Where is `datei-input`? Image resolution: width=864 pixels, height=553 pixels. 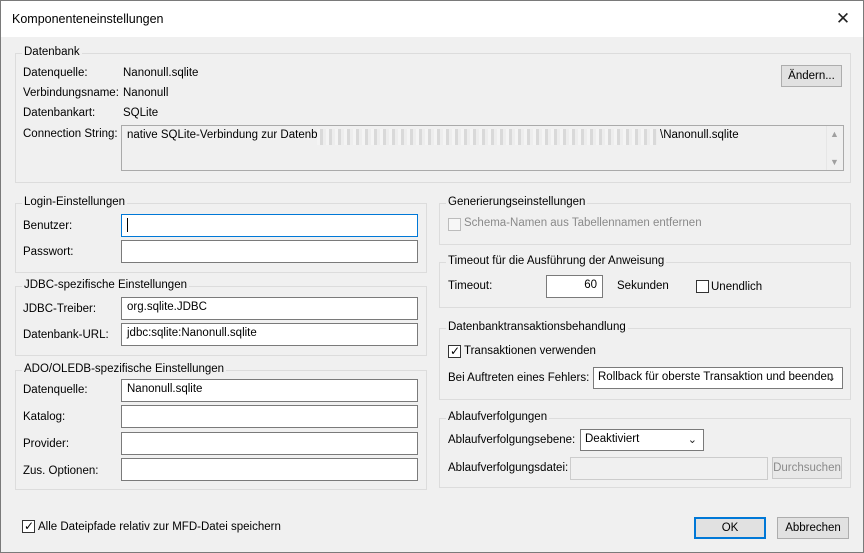
datei-input is located at coordinates (669, 468).